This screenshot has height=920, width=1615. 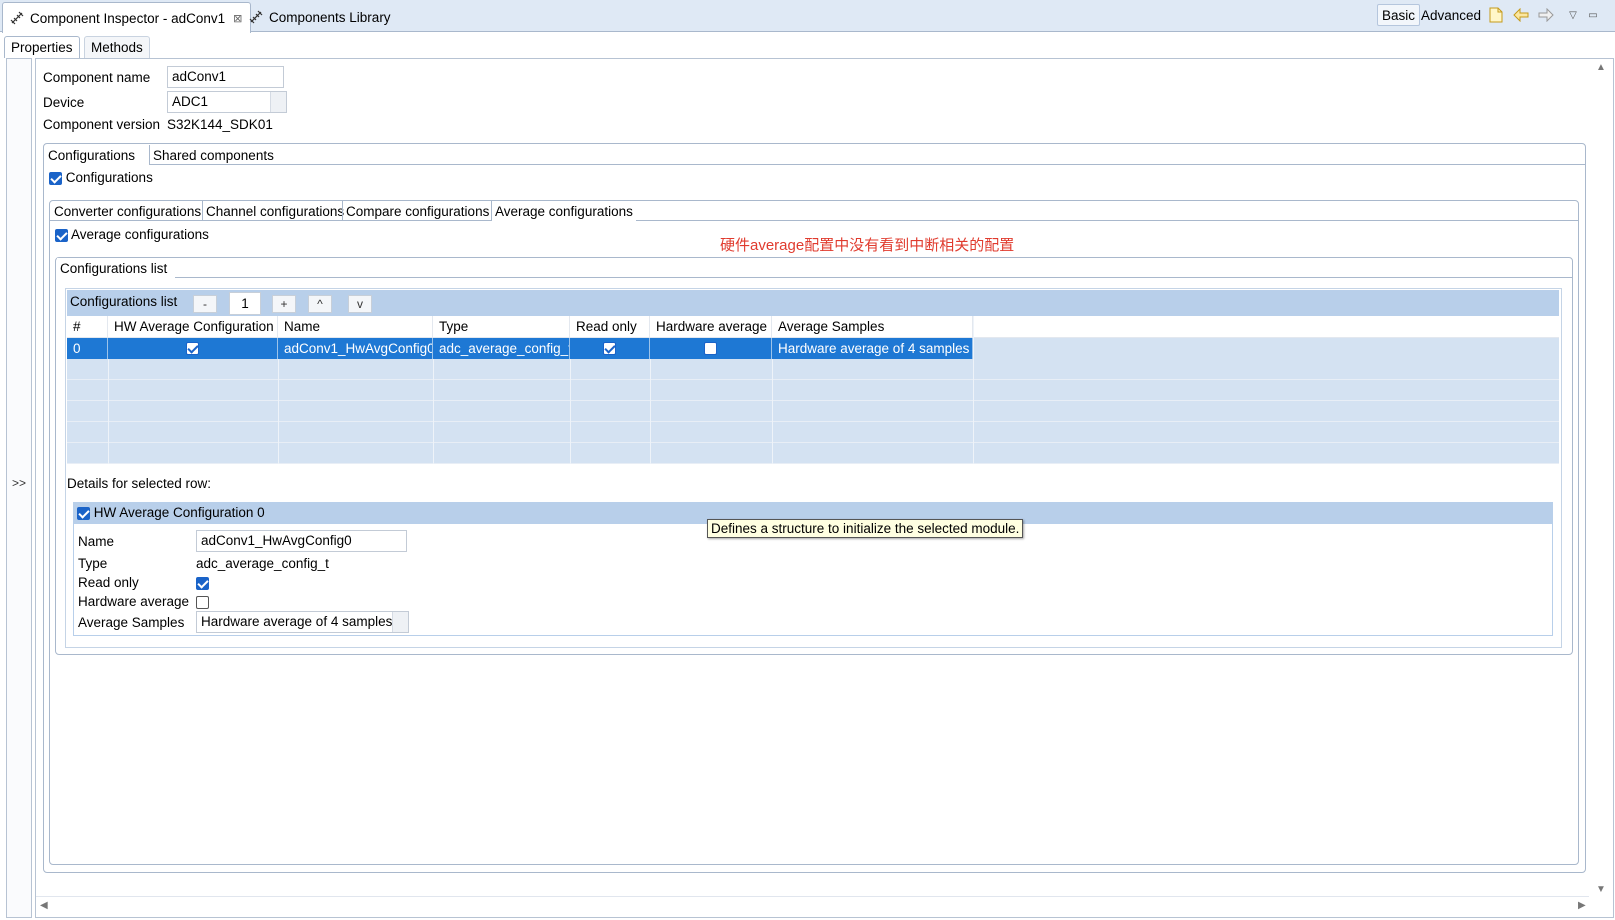 I want to click on column-header: Hardware average, so click(x=711, y=326).